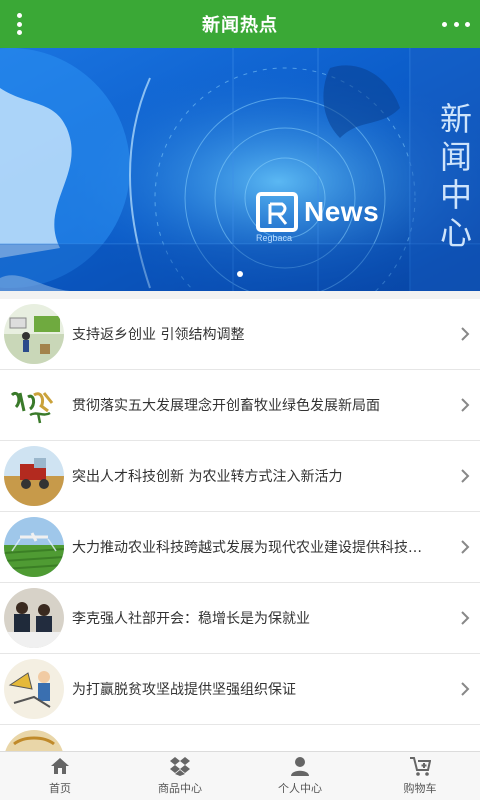  Describe the element at coordinates (456, 24) in the screenshot. I see `more-options-icon` at that location.